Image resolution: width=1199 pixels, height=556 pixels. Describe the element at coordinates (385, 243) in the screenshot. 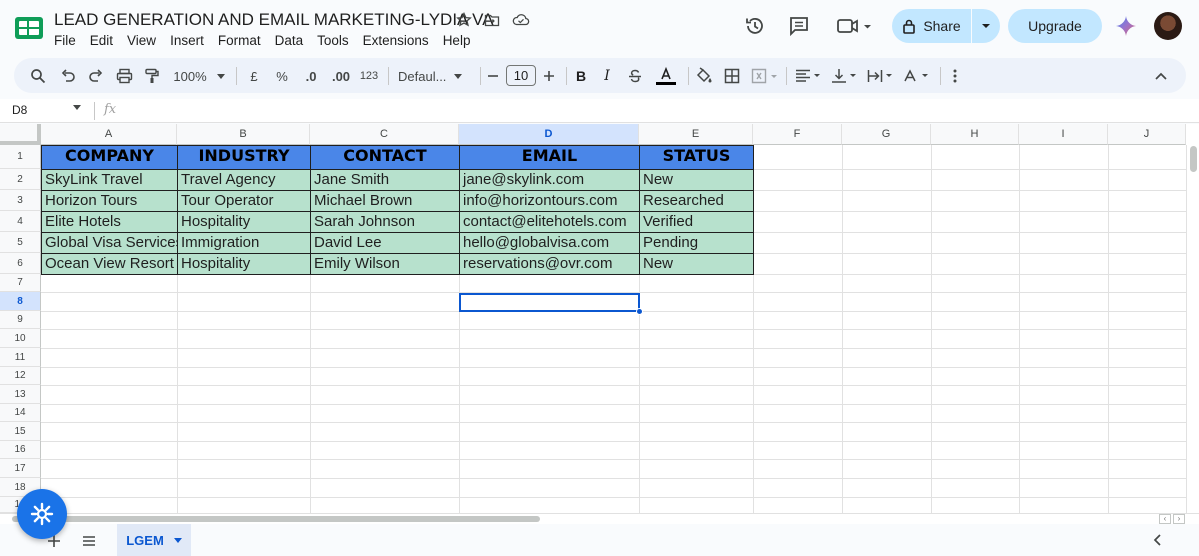

I see `table-cell: David Lee` at that location.